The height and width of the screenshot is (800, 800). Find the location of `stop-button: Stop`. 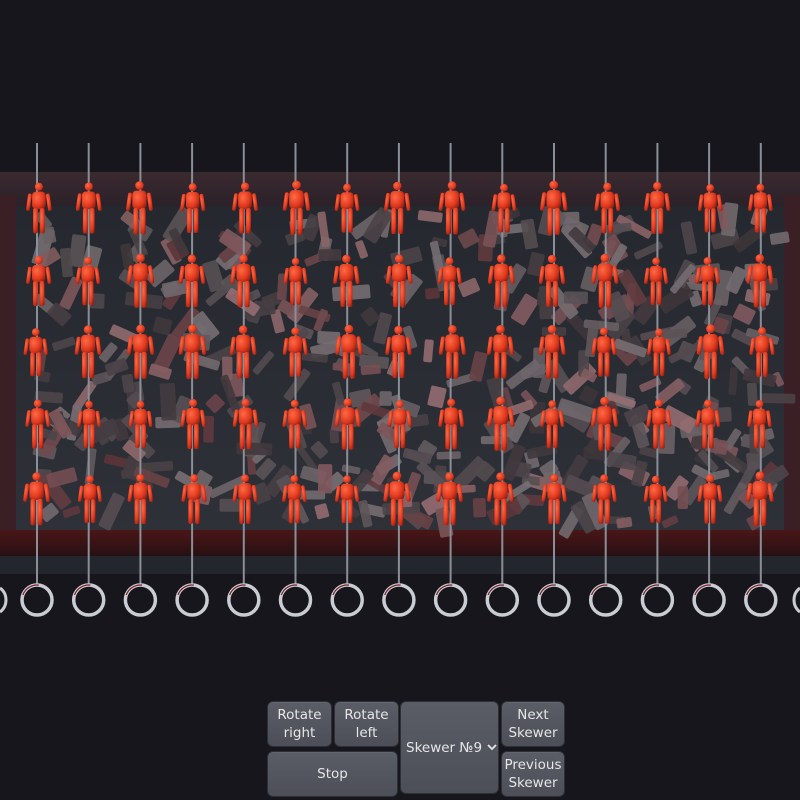

stop-button: Stop is located at coordinates (332, 774).